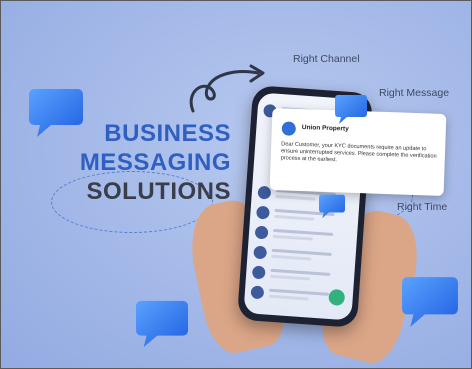  I want to click on label-right-message: Right Message, so click(414, 93).